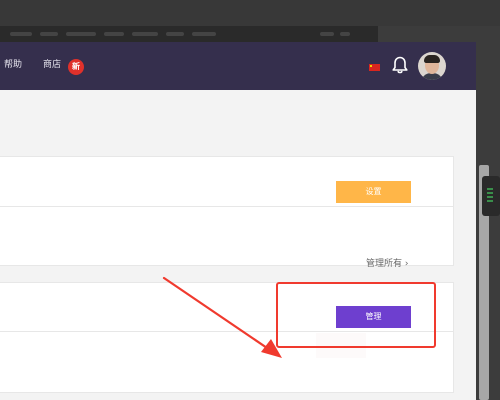 Image resolution: width=500 pixels, height=400 pixels. Describe the element at coordinates (374, 67) in the screenshot. I see `china-flag-icon` at that location.